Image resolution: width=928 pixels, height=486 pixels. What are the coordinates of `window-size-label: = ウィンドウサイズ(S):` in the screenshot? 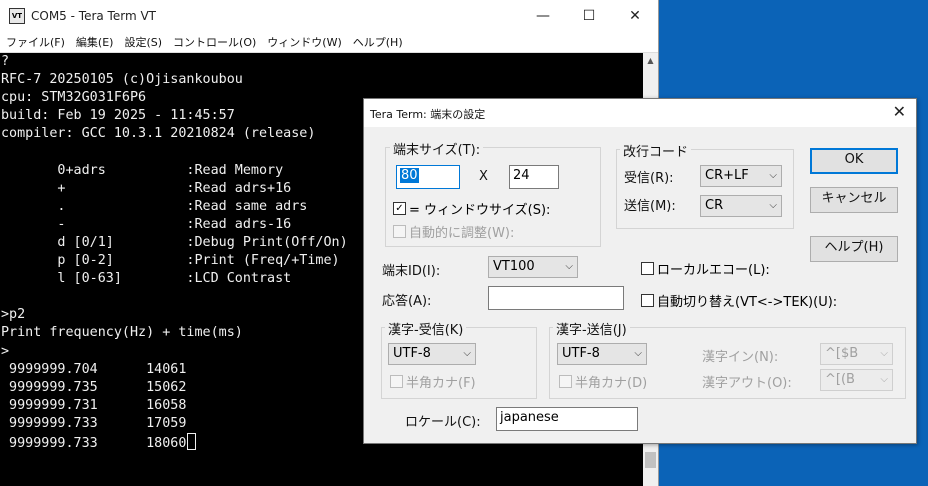 It's located at (480, 210).